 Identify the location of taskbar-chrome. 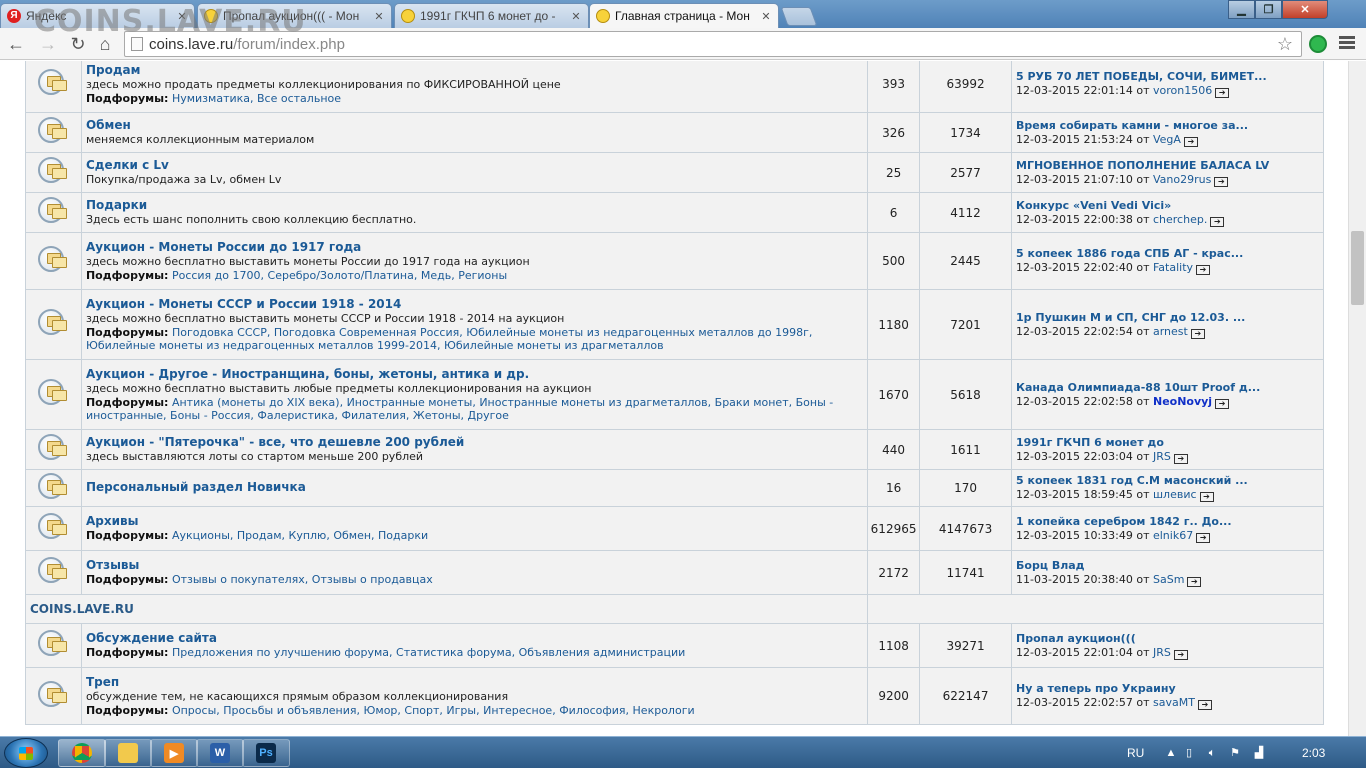
(82, 753).